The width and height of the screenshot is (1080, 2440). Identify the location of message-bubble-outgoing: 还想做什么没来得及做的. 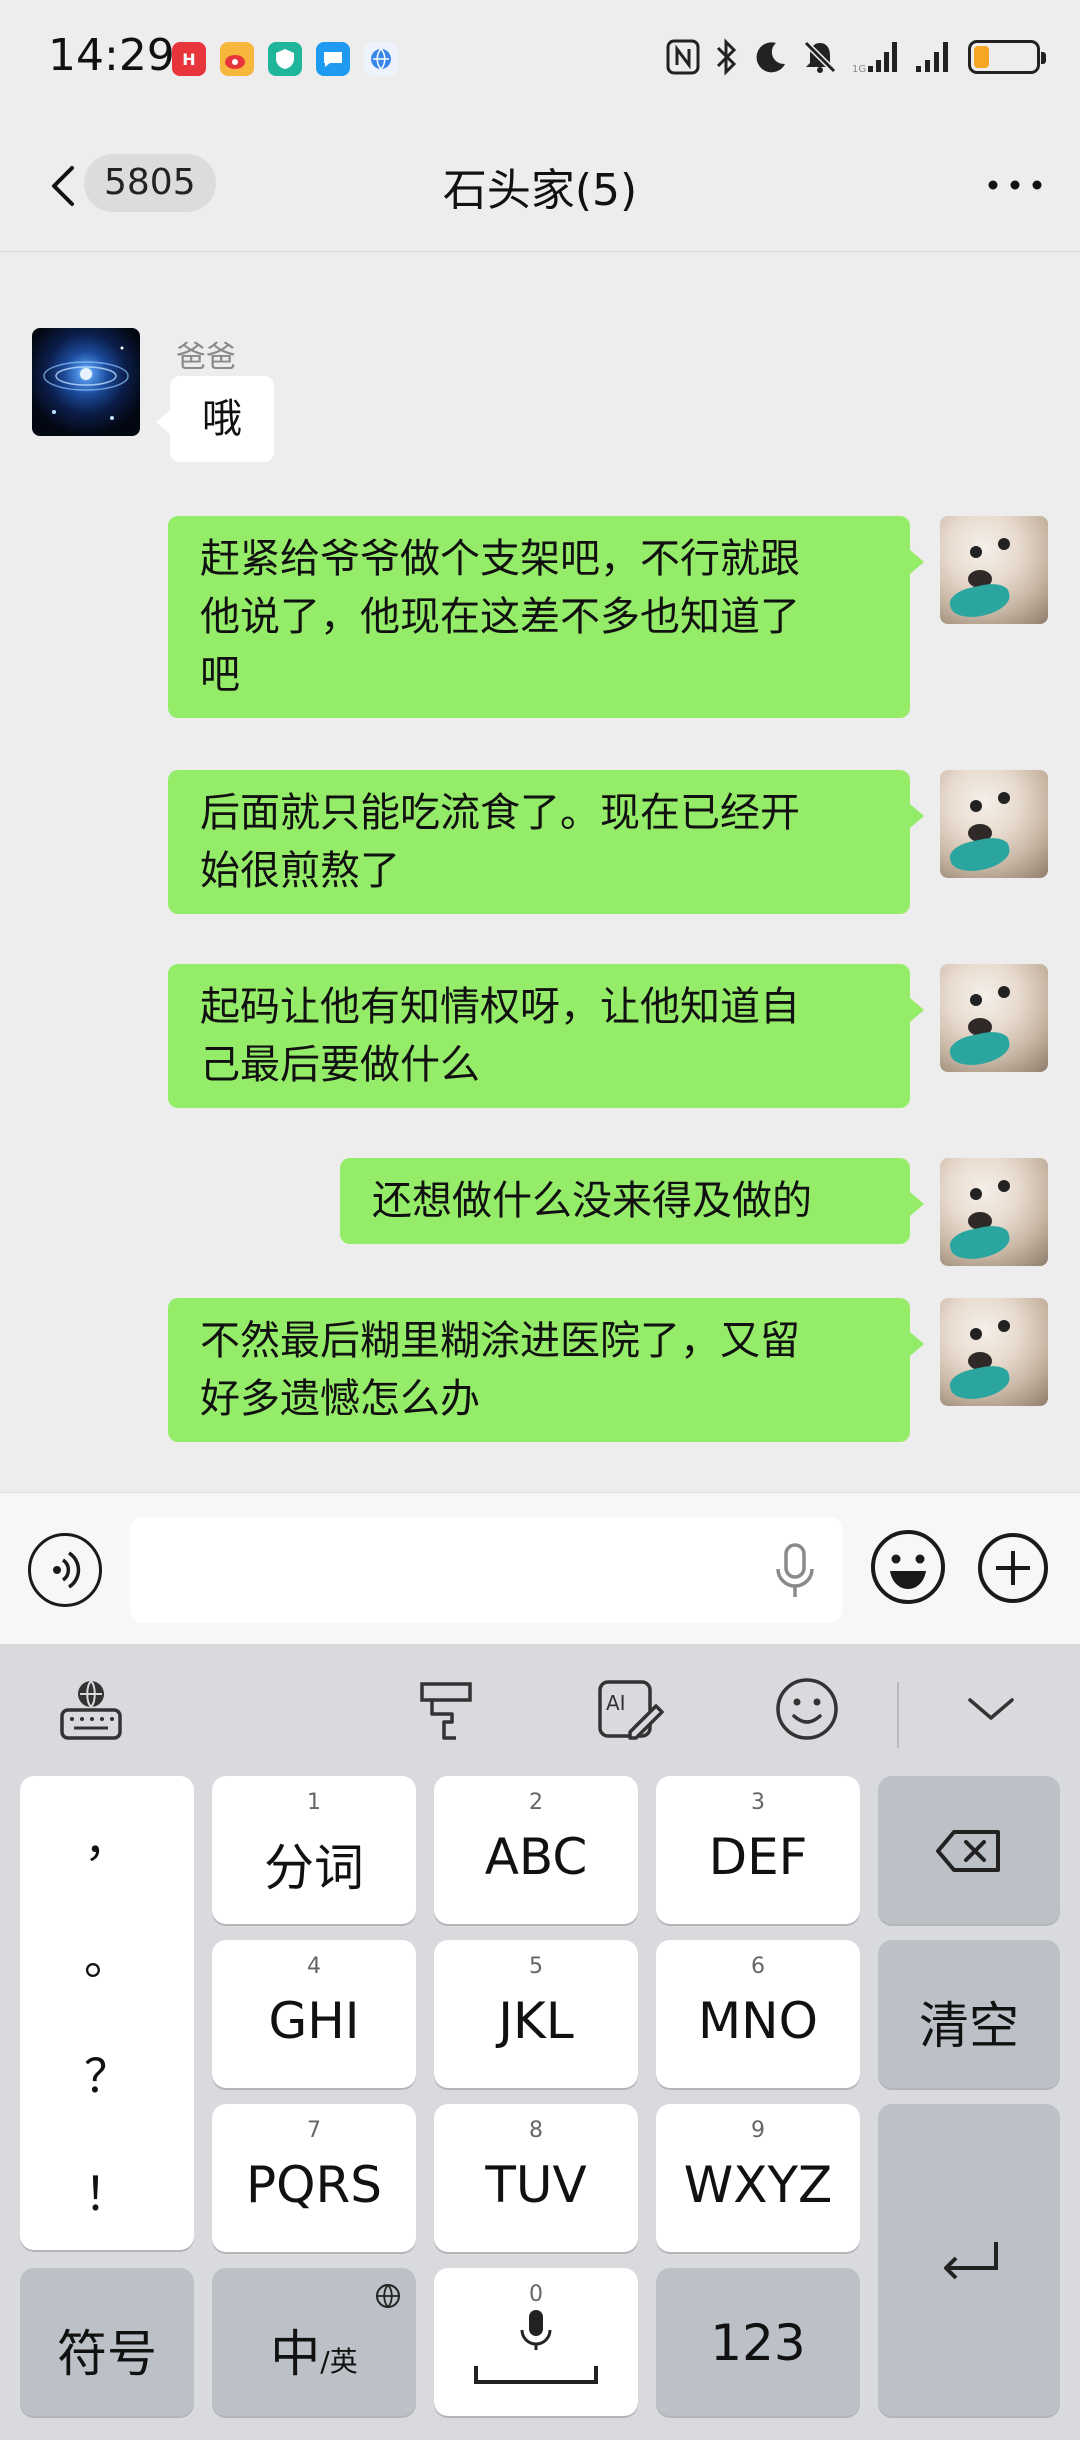
(632, 1201).